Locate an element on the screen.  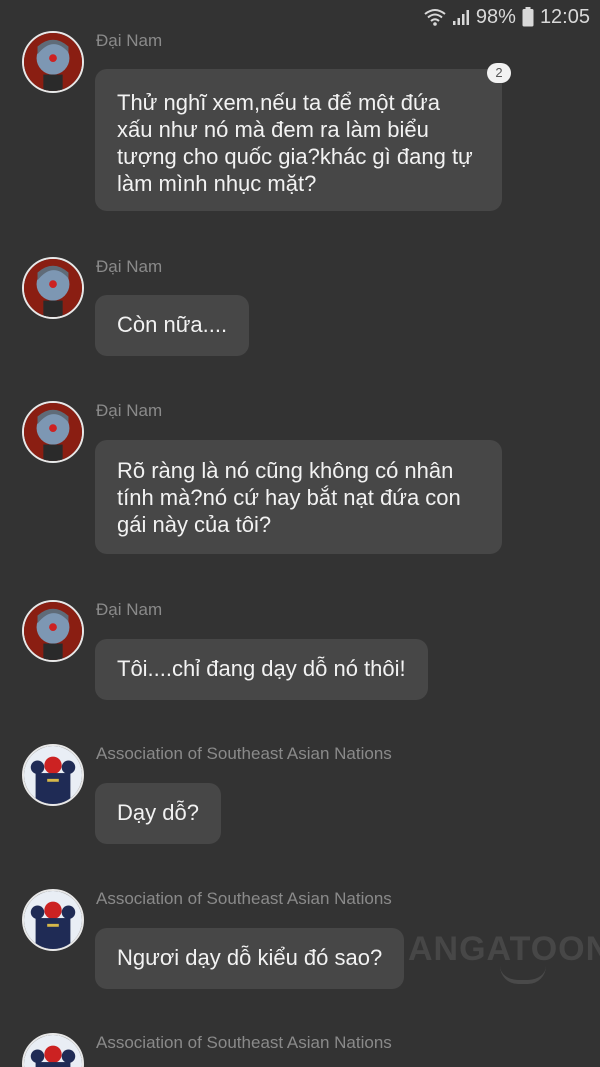
signal-icon is located at coordinates (461, 17).